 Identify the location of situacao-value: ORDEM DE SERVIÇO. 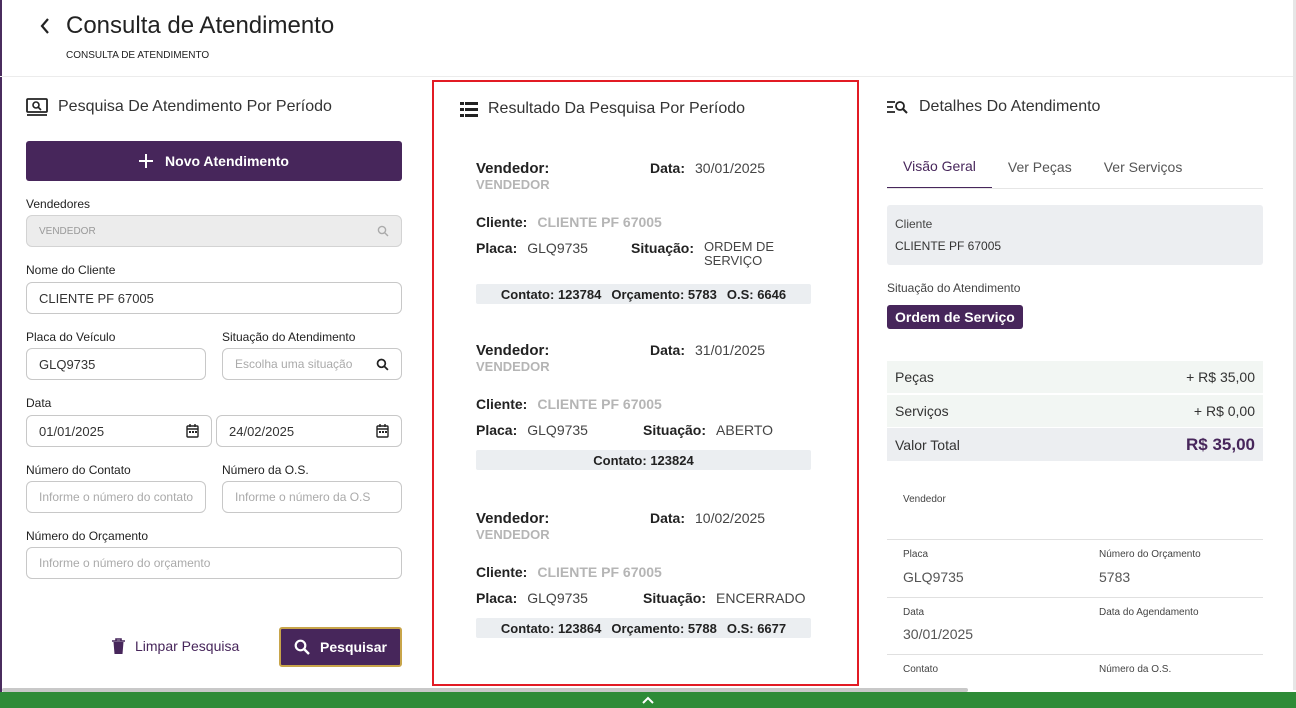
(739, 253).